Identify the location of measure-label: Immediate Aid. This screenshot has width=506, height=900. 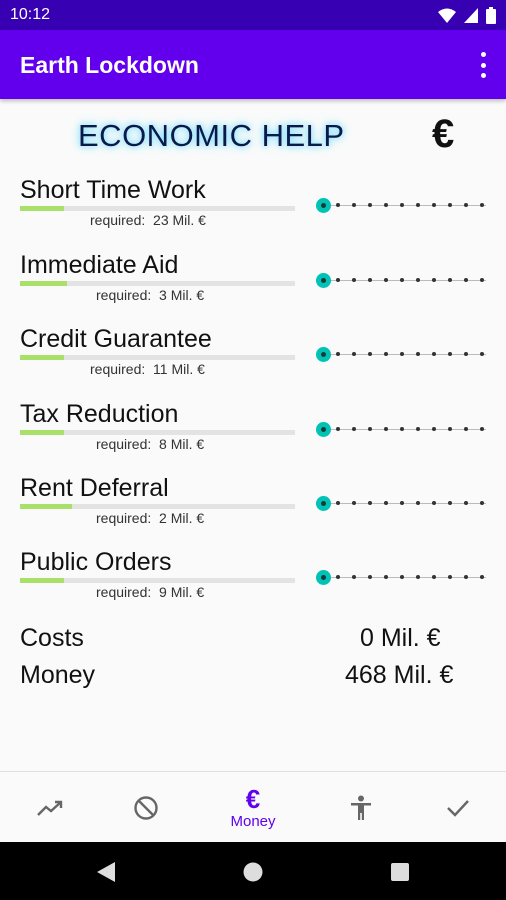
(99, 265).